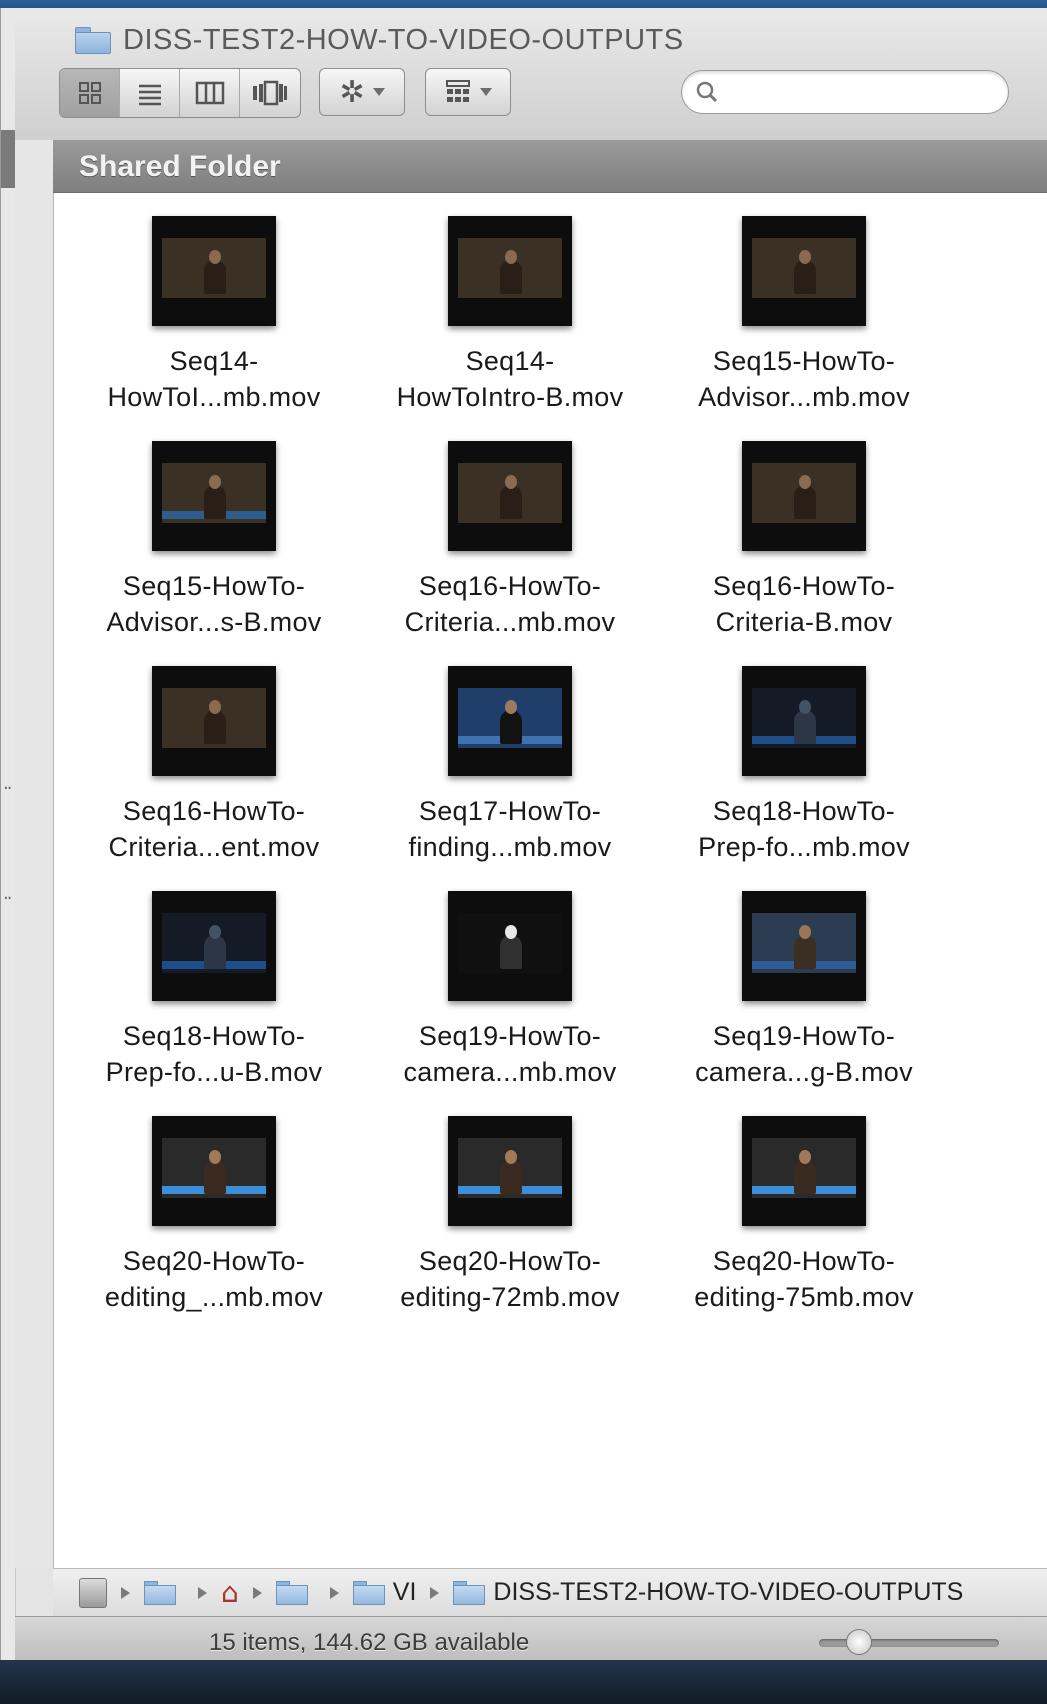  I want to click on window-title-row: DISS-TEST2-HOW-TO-VIDEO-OUTPUTS, so click(379, 40).